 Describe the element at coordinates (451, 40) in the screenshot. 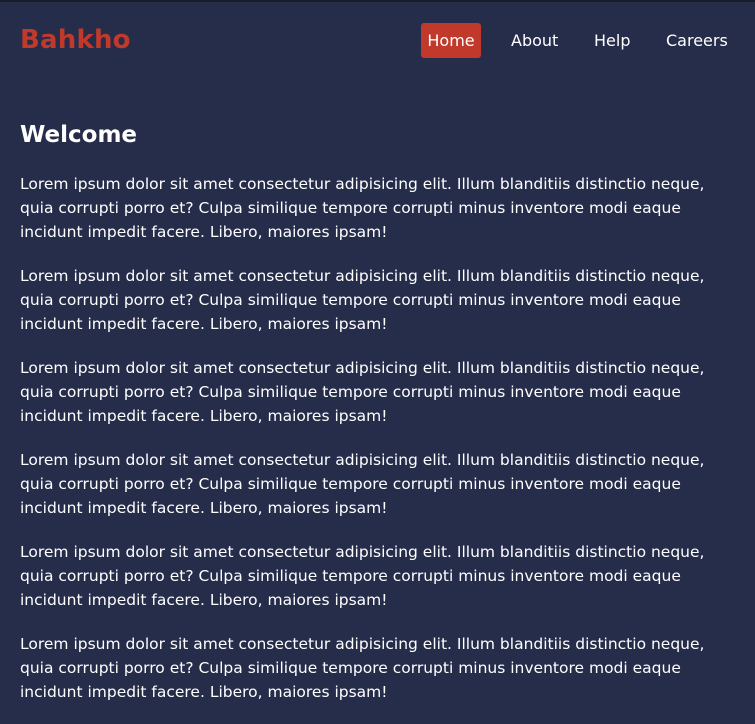

I see `nav-link-home: Home` at that location.